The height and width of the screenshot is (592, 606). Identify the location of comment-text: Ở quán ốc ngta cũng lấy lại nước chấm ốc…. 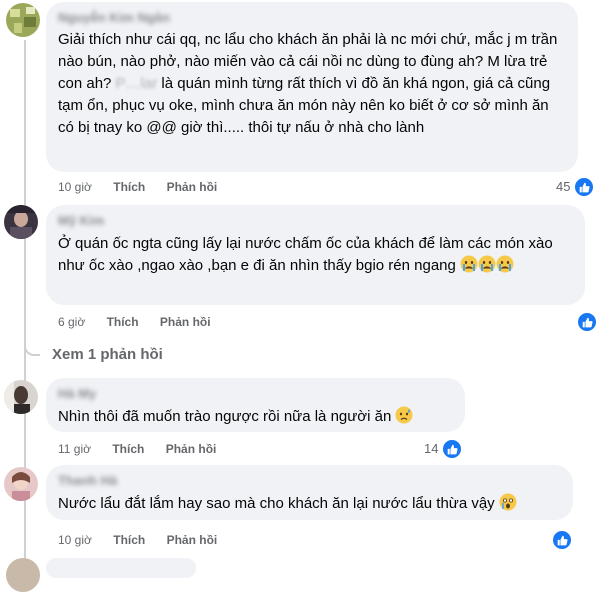
(315, 256).